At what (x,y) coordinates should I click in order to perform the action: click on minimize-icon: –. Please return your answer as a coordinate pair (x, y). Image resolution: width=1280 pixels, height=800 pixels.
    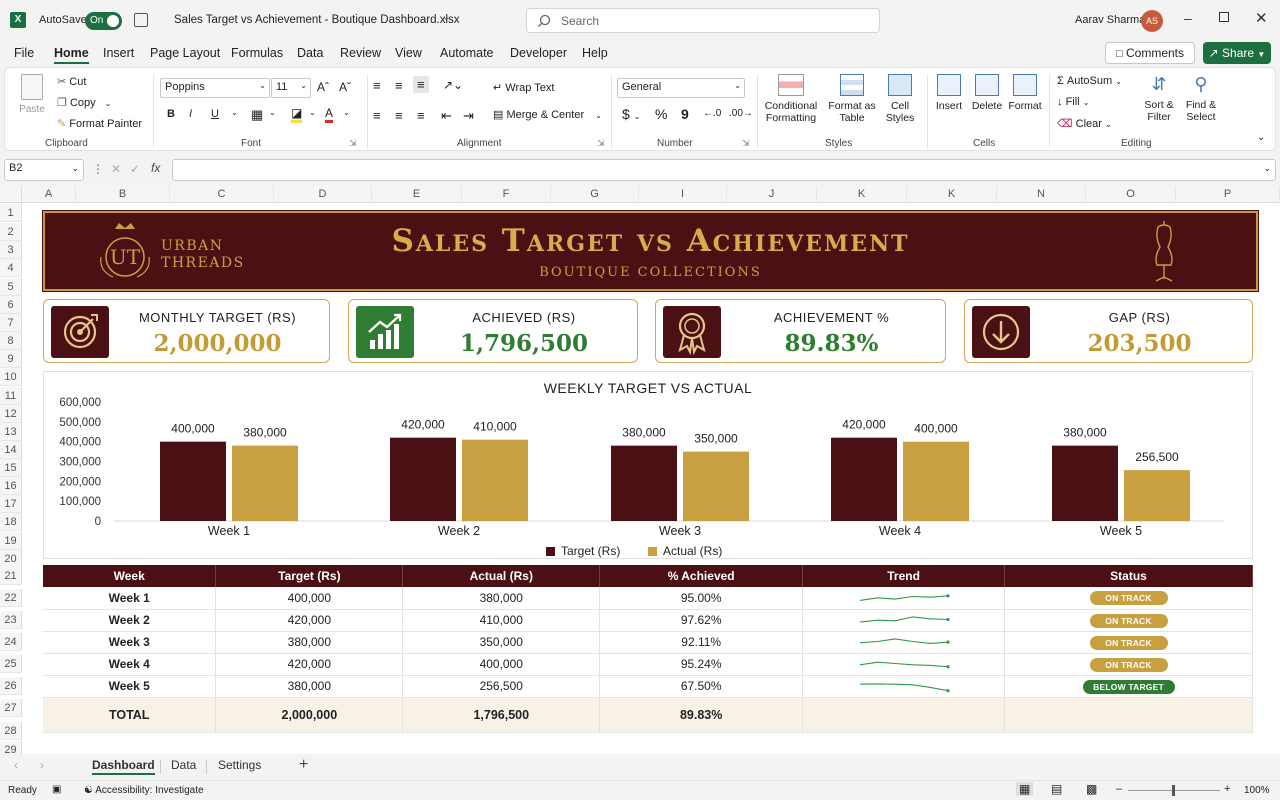
    Looking at the image, I should click on (1188, 18).